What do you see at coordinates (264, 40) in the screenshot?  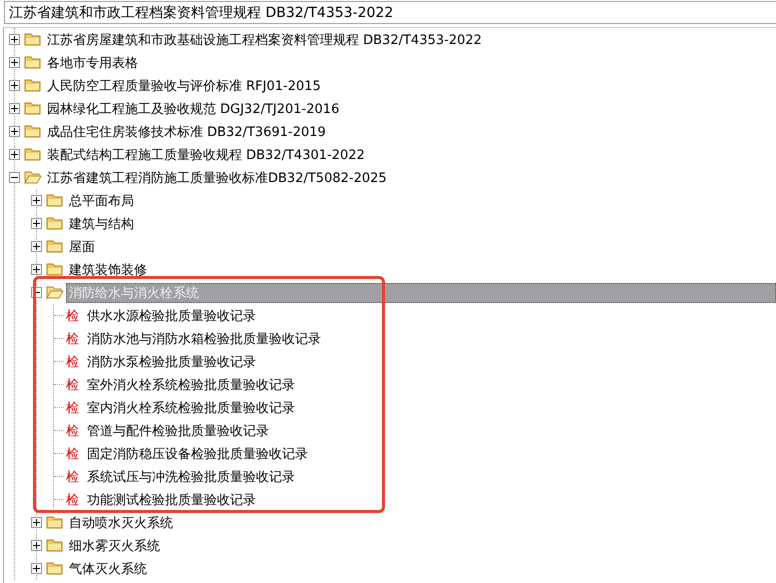 I see `tree-item: 江苏省房屋建筑和市政基础设施工程档案资料管理规程 DB32/T4353-2022` at bounding box center [264, 40].